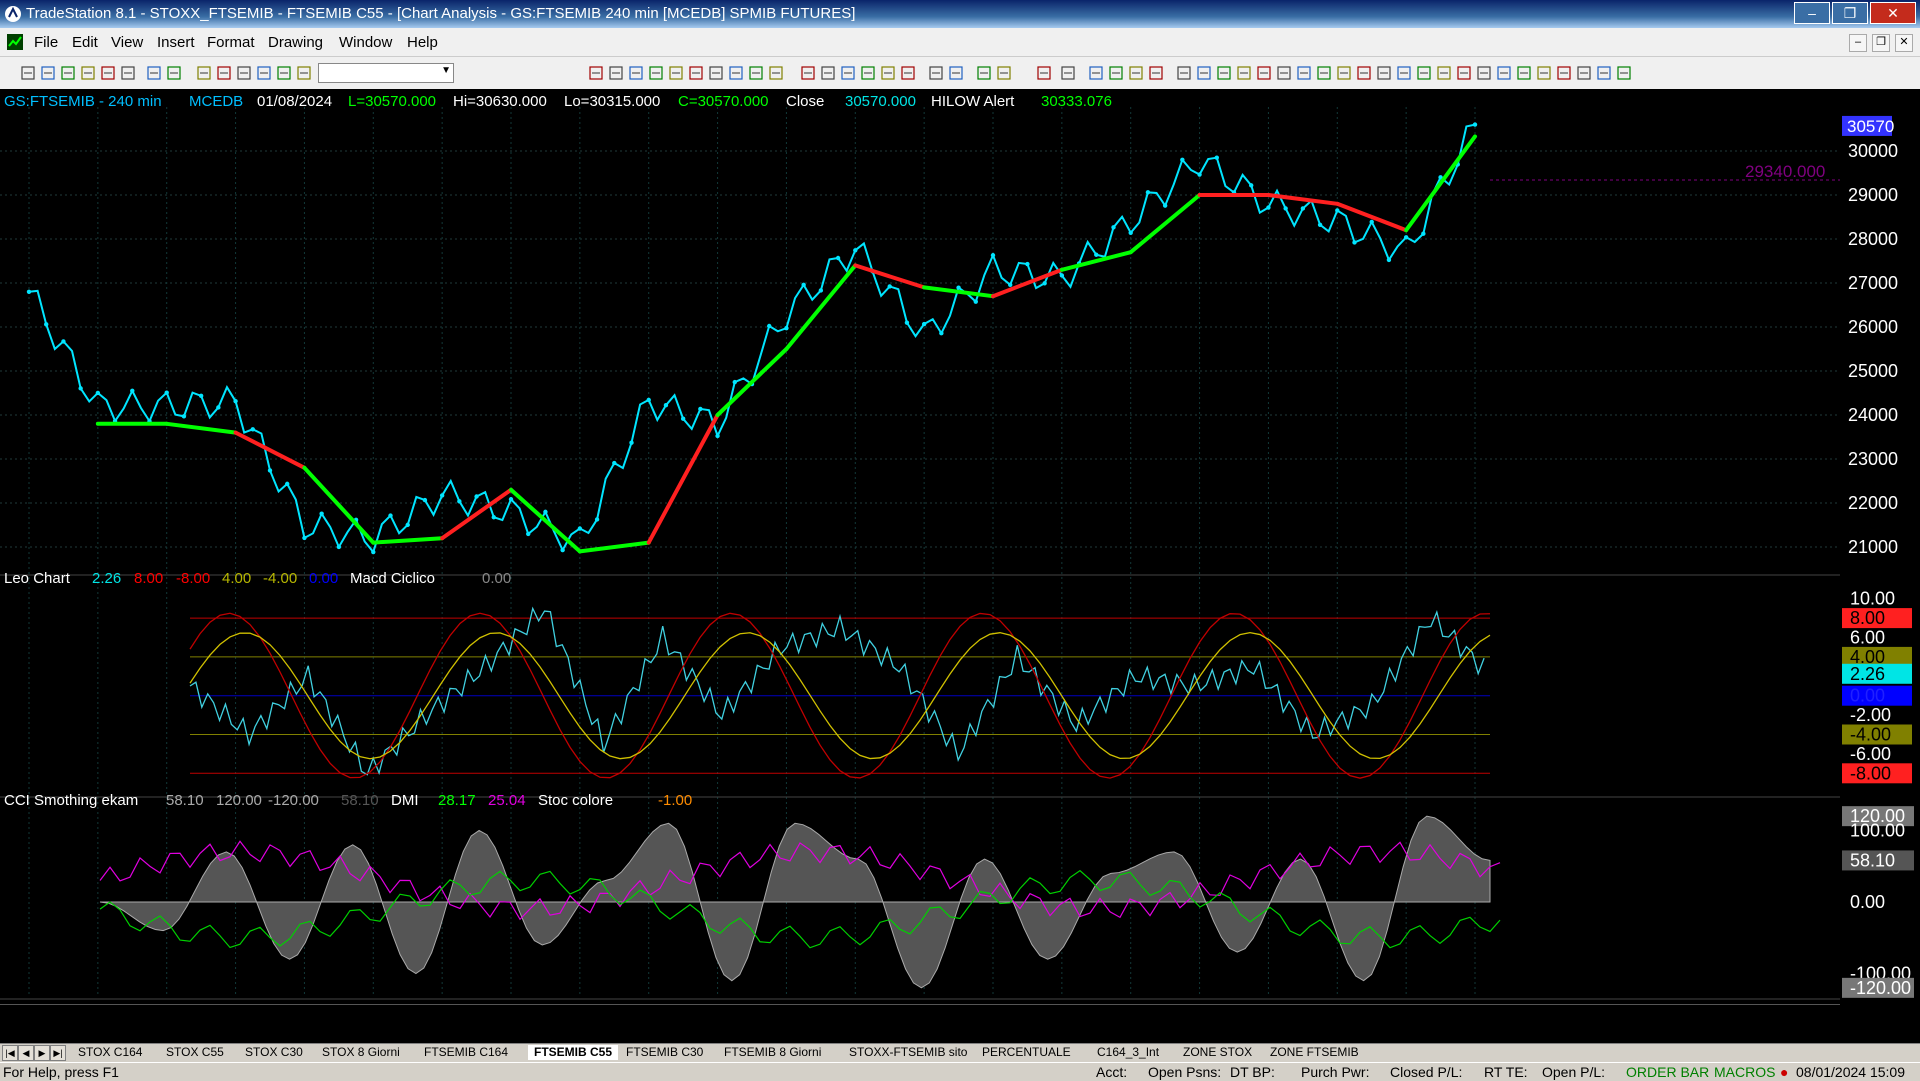  Describe the element at coordinates (110, 1052) in the screenshot. I see `tab-stox-c164: STOX C164` at that location.